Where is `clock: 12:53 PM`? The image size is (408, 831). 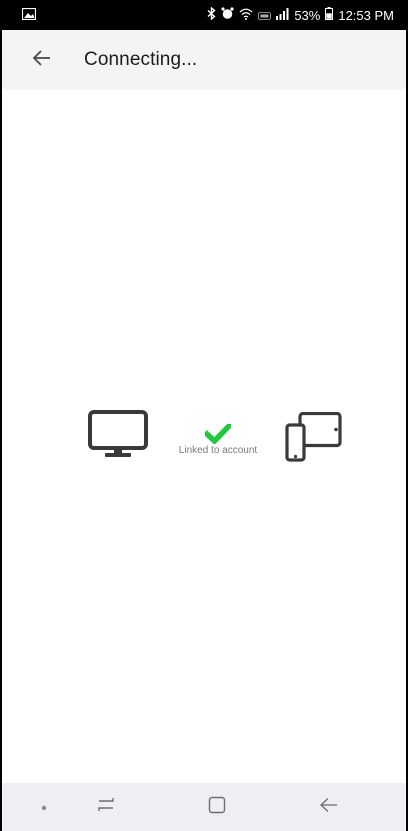 clock: 12:53 PM is located at coordinates (366, 15).